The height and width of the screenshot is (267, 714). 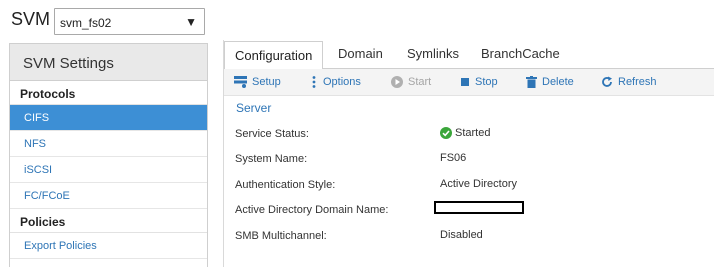 What do you see at coordinates (272, 134) in the screenshot?
I see `service-status-label: Service Status:` at bounding box center [272, 134].